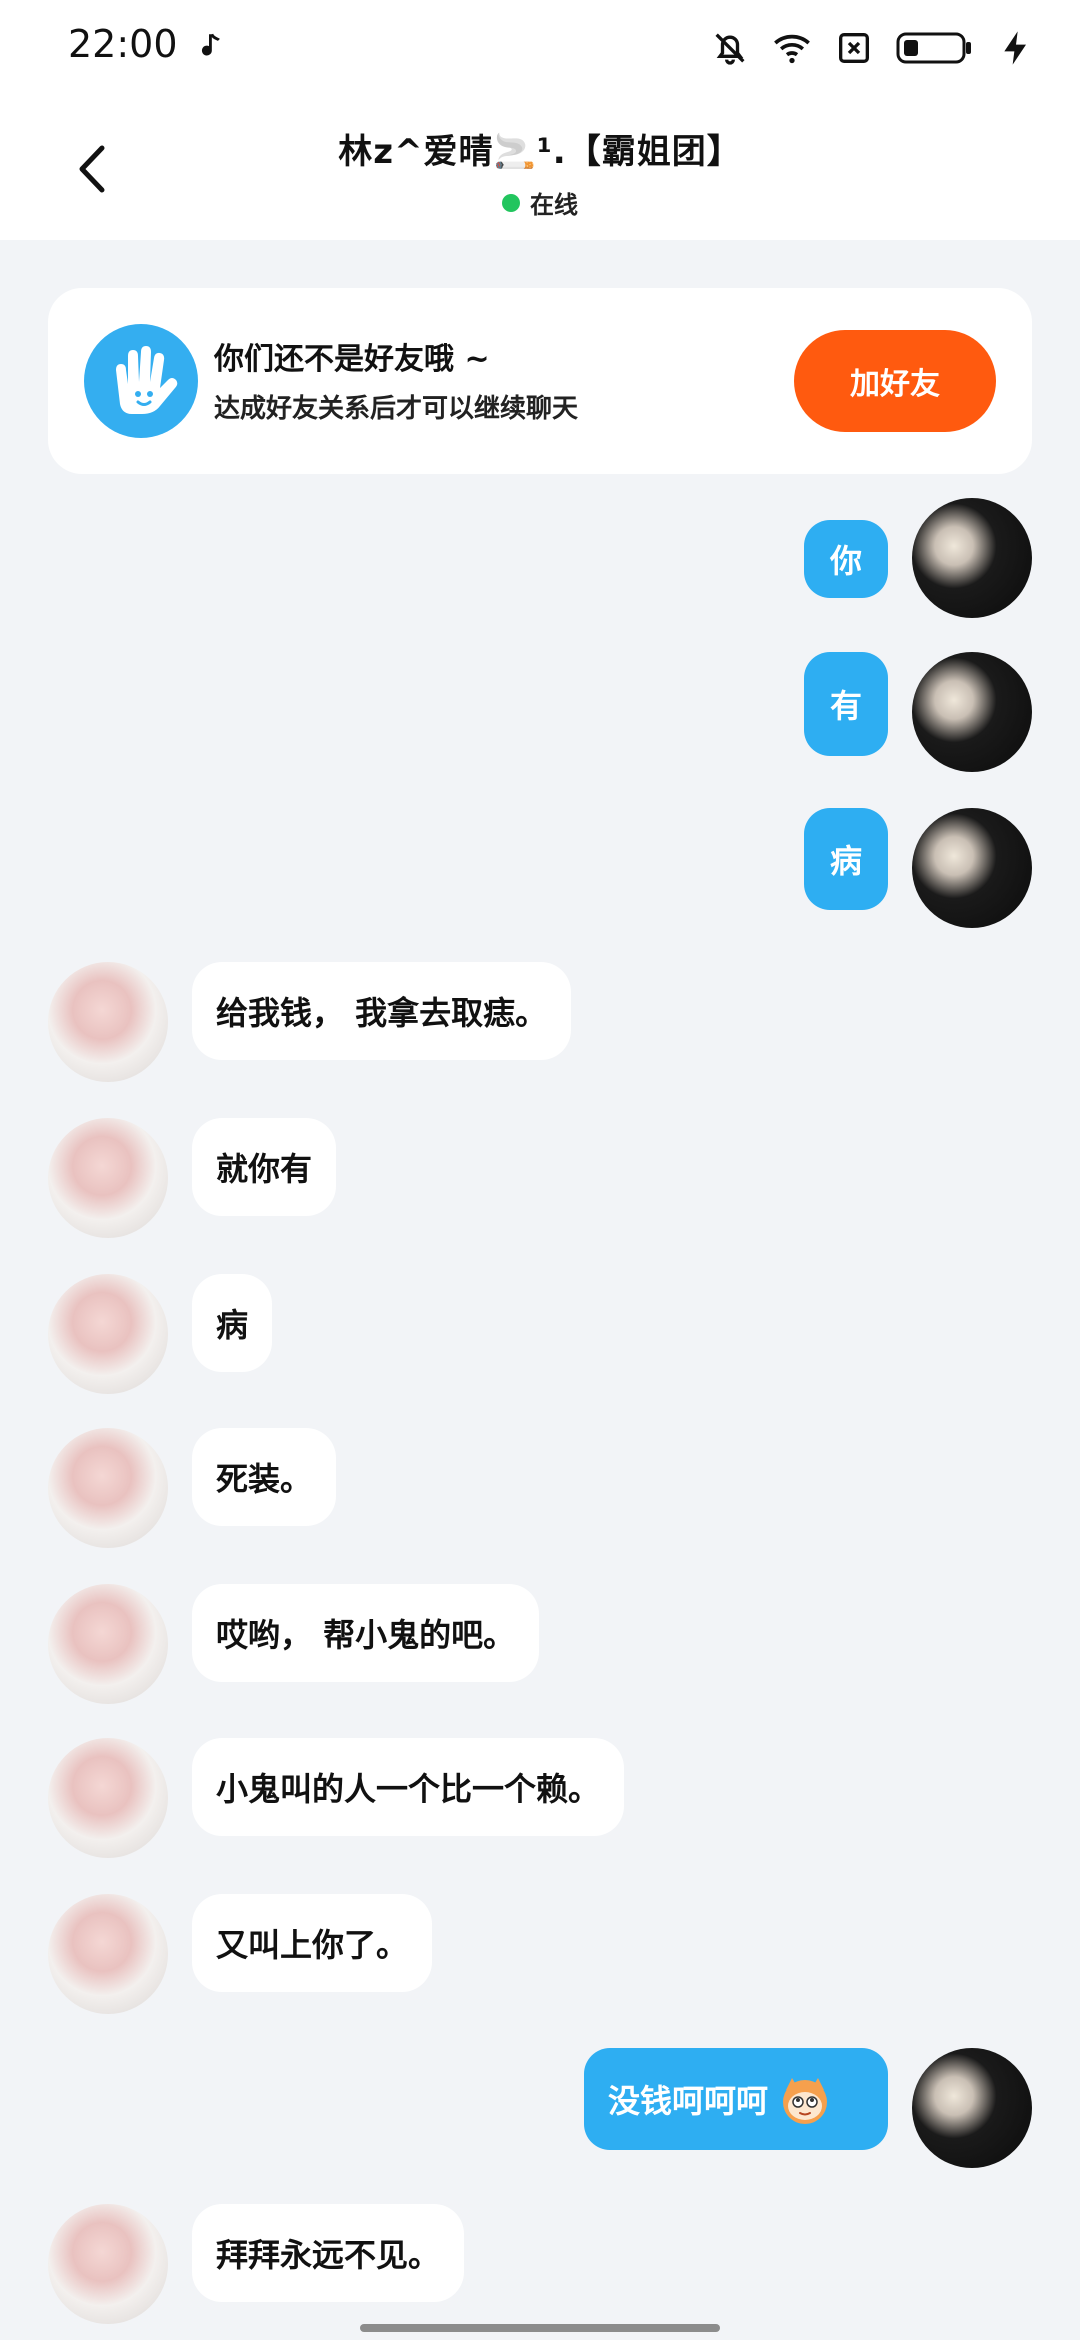 The height and width of the screenshot is (2340, 1080). What do you see at coordinates (792, 49) in the screenshot?
I see `wifi-icon` at bounding box center [792, 49].